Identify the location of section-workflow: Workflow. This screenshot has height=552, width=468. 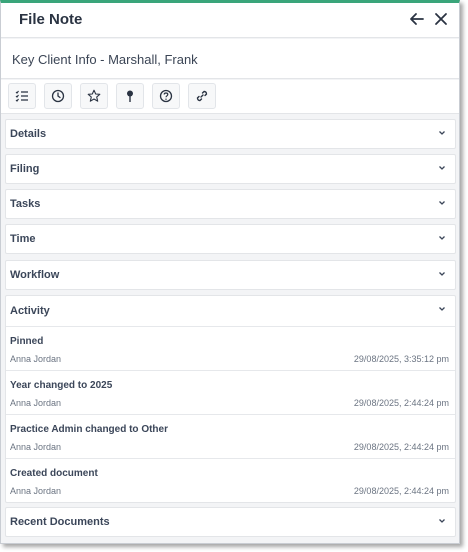
(230, 275).